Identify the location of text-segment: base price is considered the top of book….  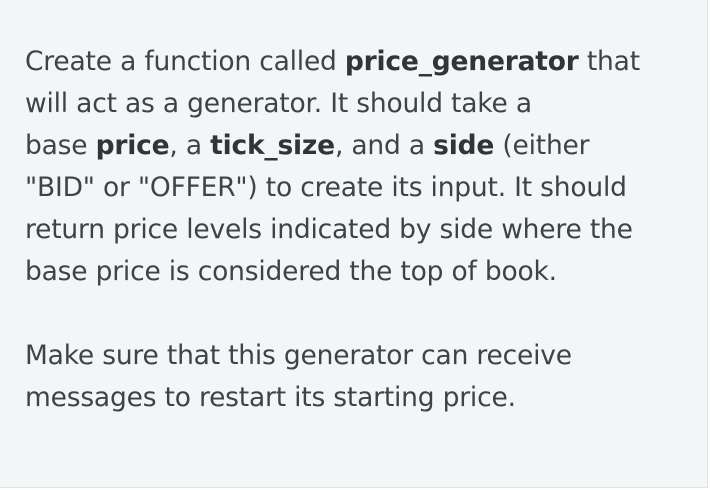
(291, 271).